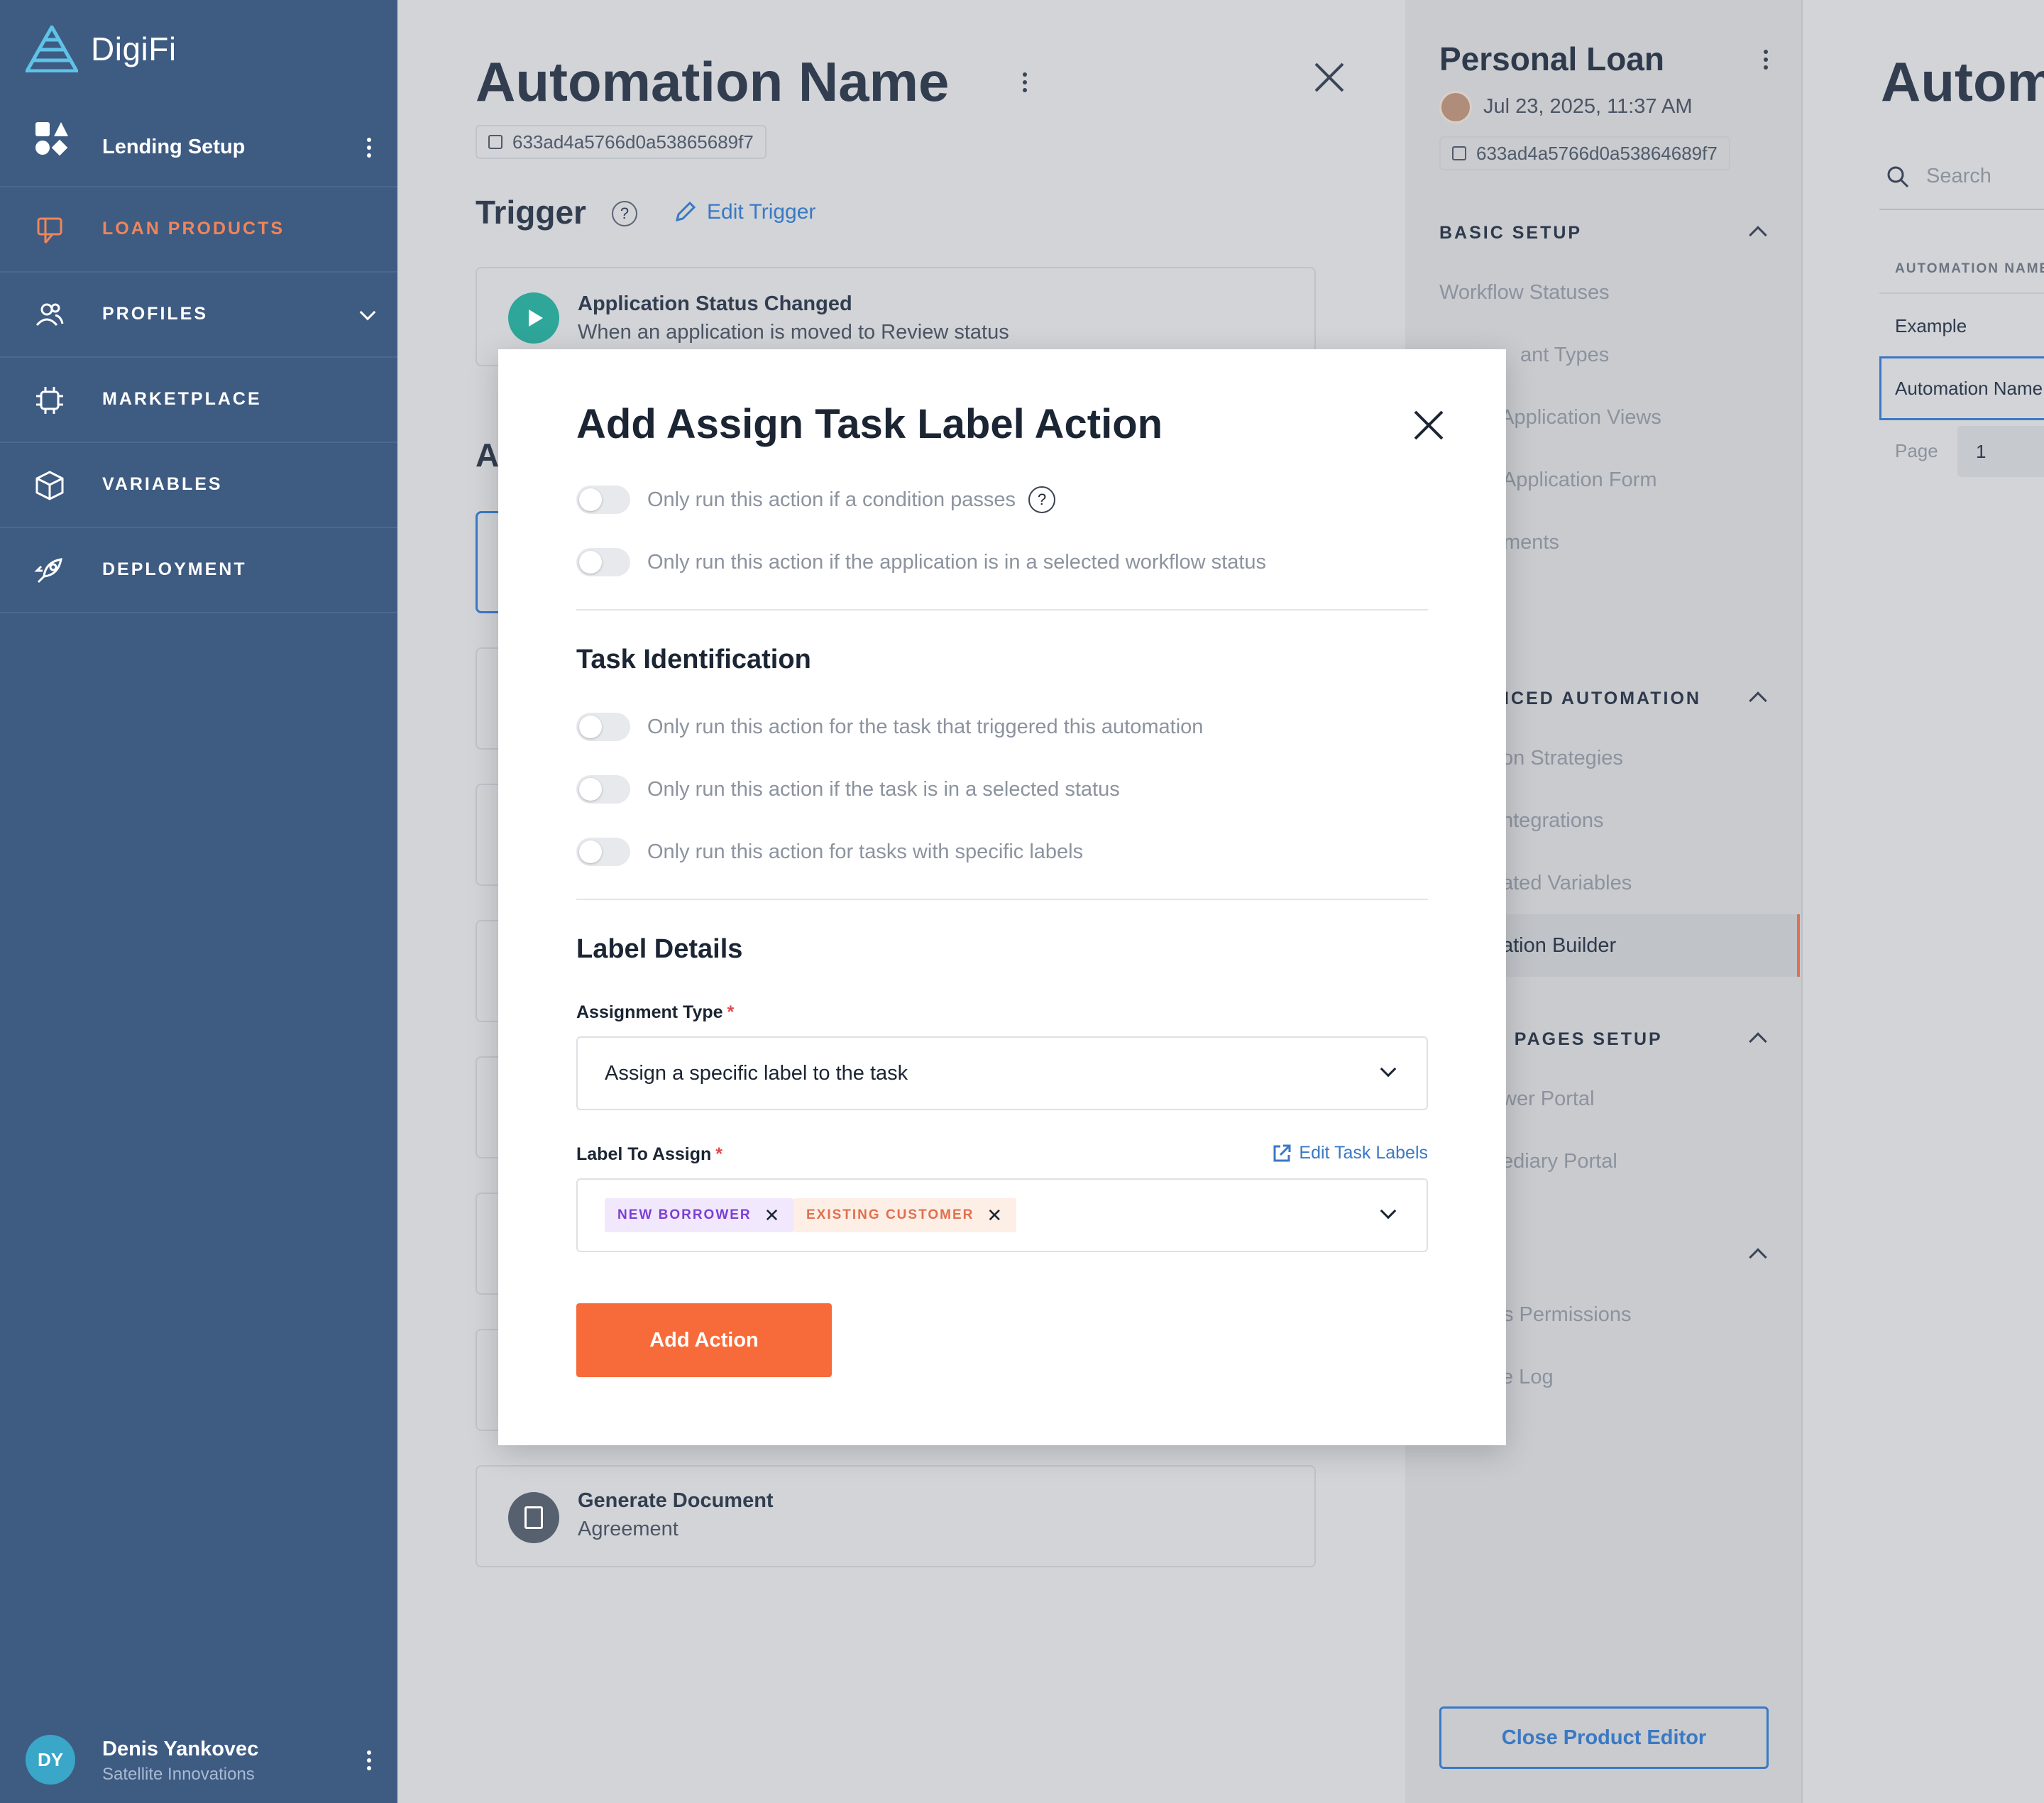  Describe the element at coordinates (199, 1761) in the screenshot. I see `user-profile: DY Denis Yankovec Satellite Innovations` at that location.